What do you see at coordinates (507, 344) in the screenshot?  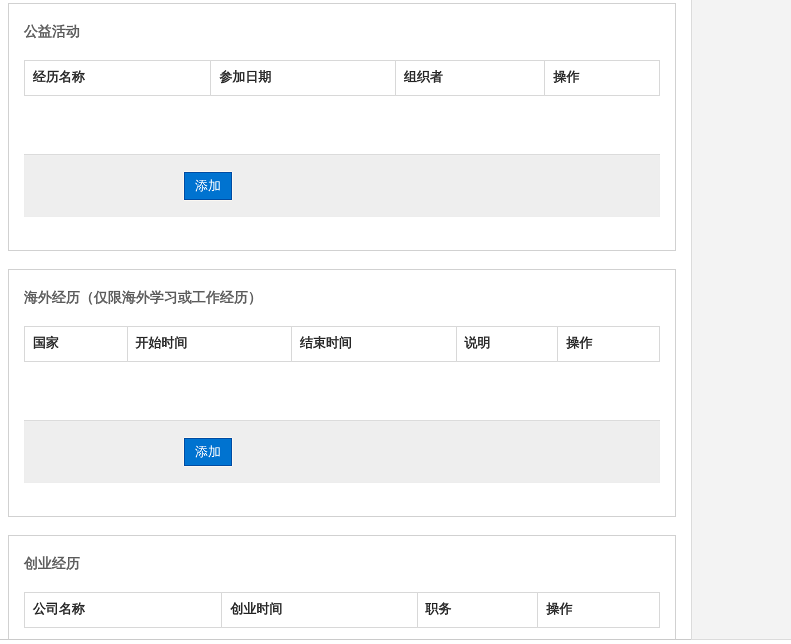 I see `column-header: 说明` at bounding box center [507, 344].